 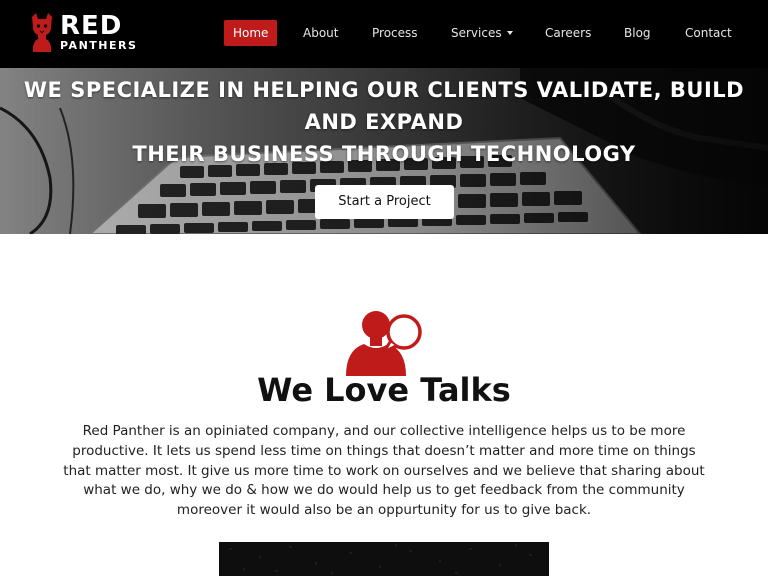 I want to click on nav-home: Home, so click(x=251, y=33).